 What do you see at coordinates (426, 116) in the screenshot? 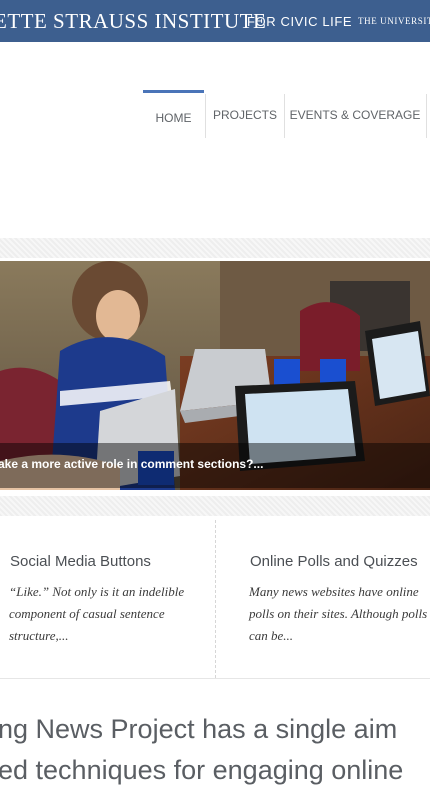
I see `nav-divider` at bounding box center [426, 116].